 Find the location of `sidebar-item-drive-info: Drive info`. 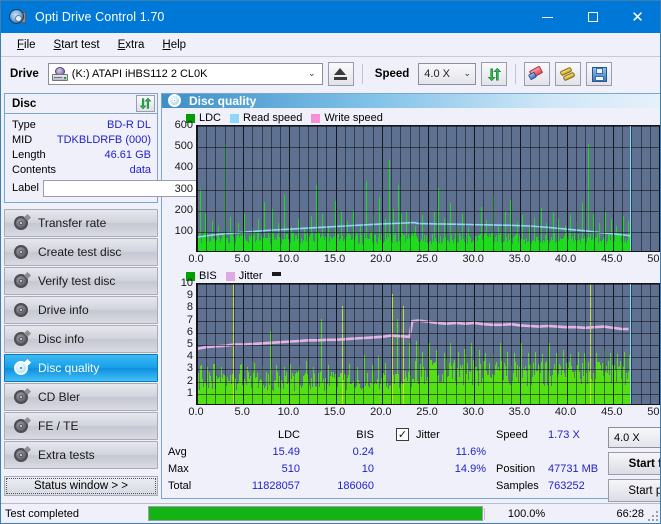

sidebar-item-drive-info: Drive info is located at coordinates (81, 310).